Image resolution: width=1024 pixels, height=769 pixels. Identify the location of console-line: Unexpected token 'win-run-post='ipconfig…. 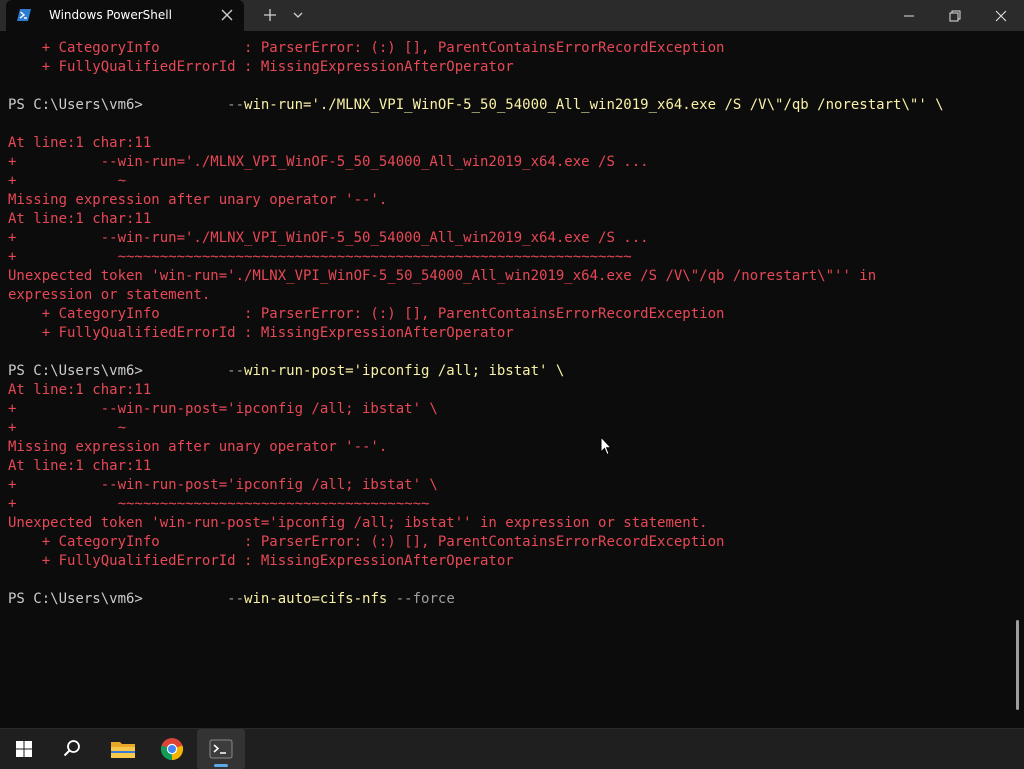
(358, 523).